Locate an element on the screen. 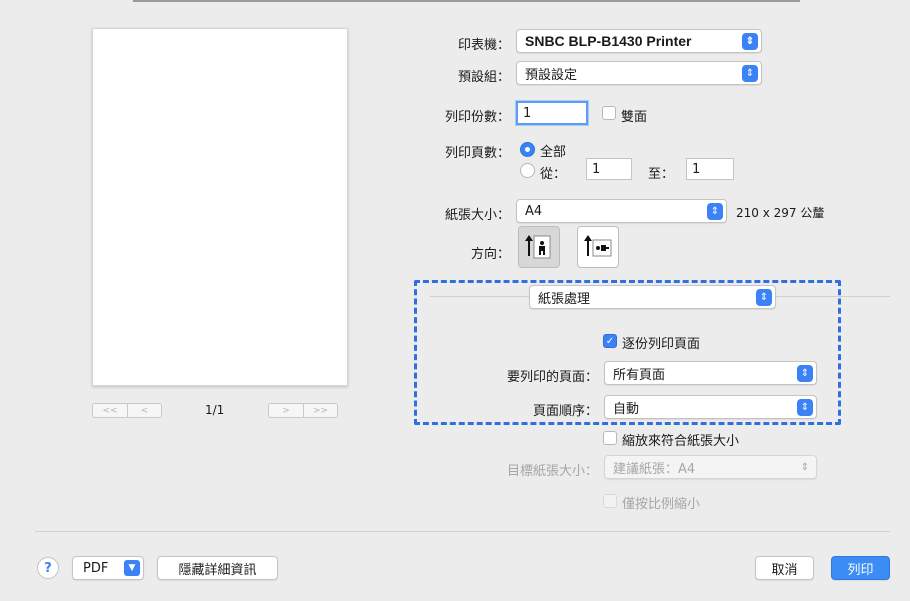  dest-paper-value: 建議紙張：A4 is located at coordinates (654, 469).